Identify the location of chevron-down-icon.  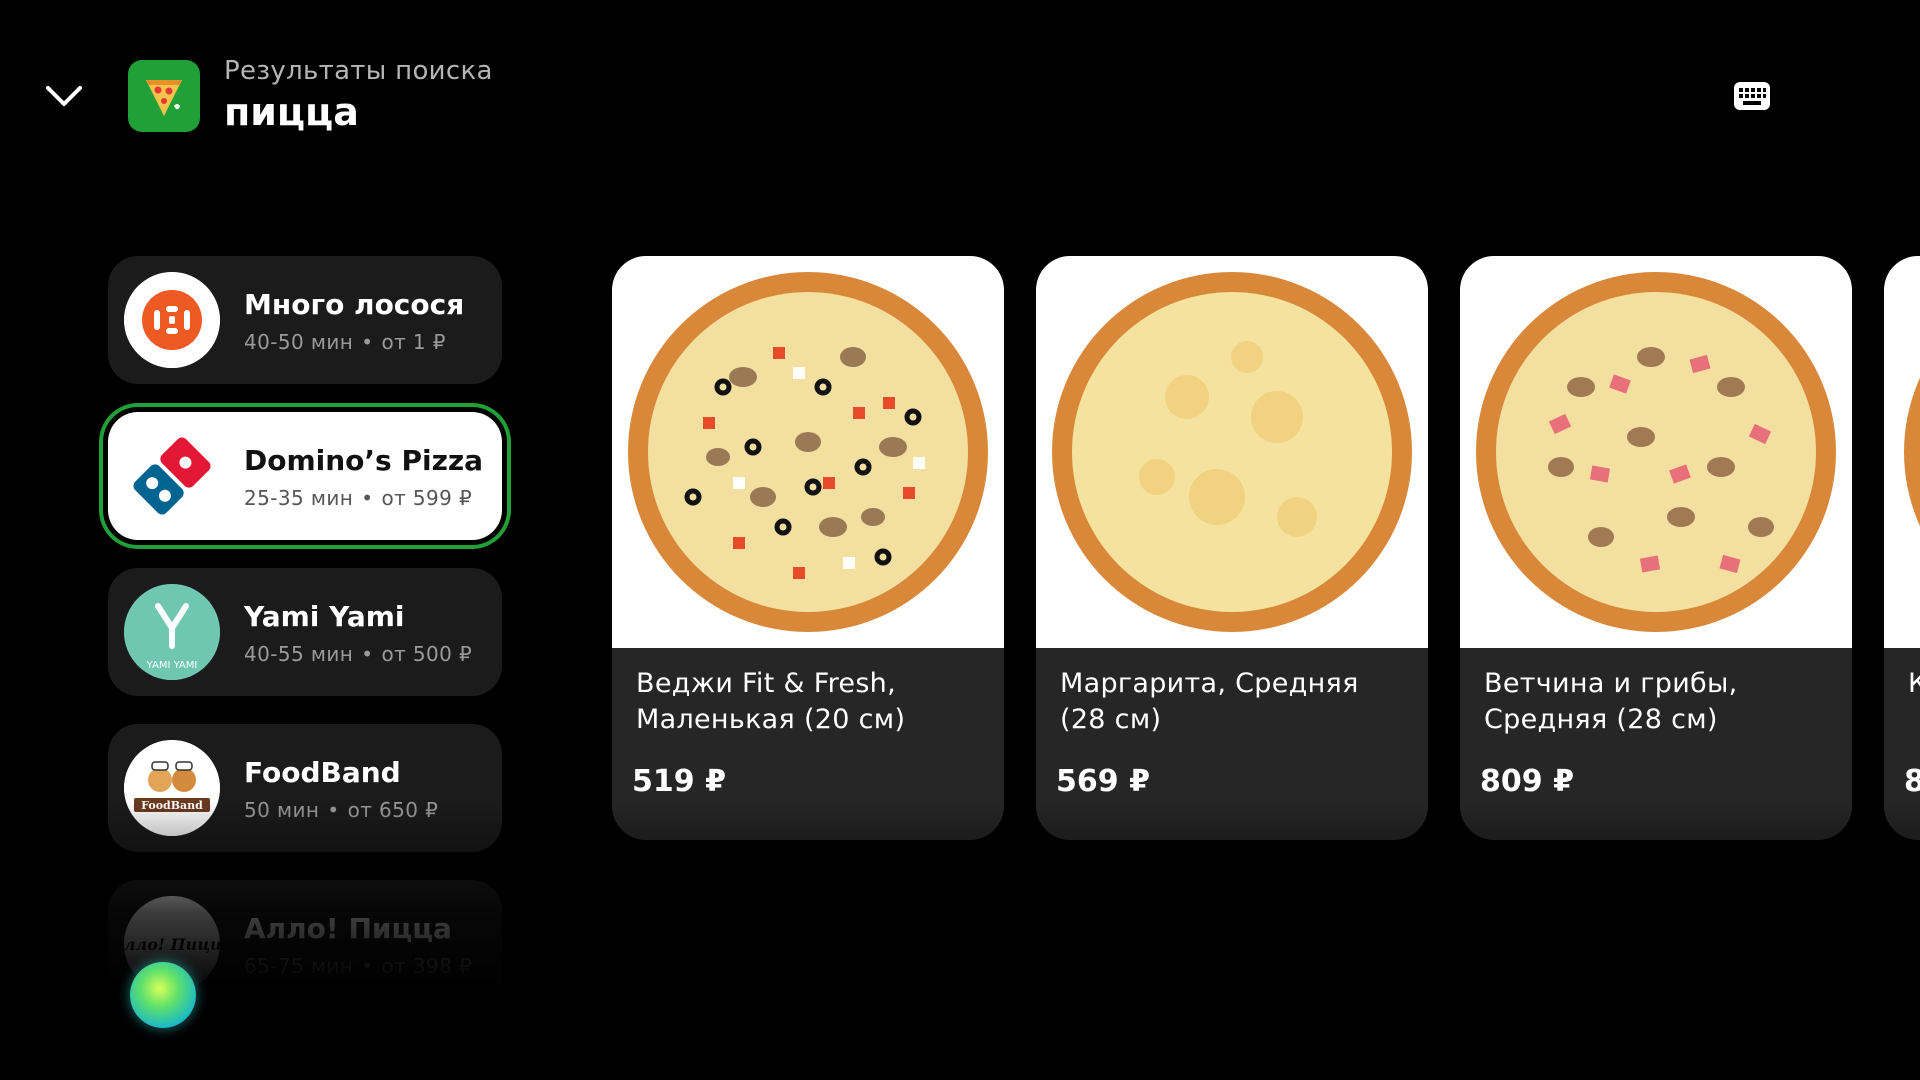
(64, 96).